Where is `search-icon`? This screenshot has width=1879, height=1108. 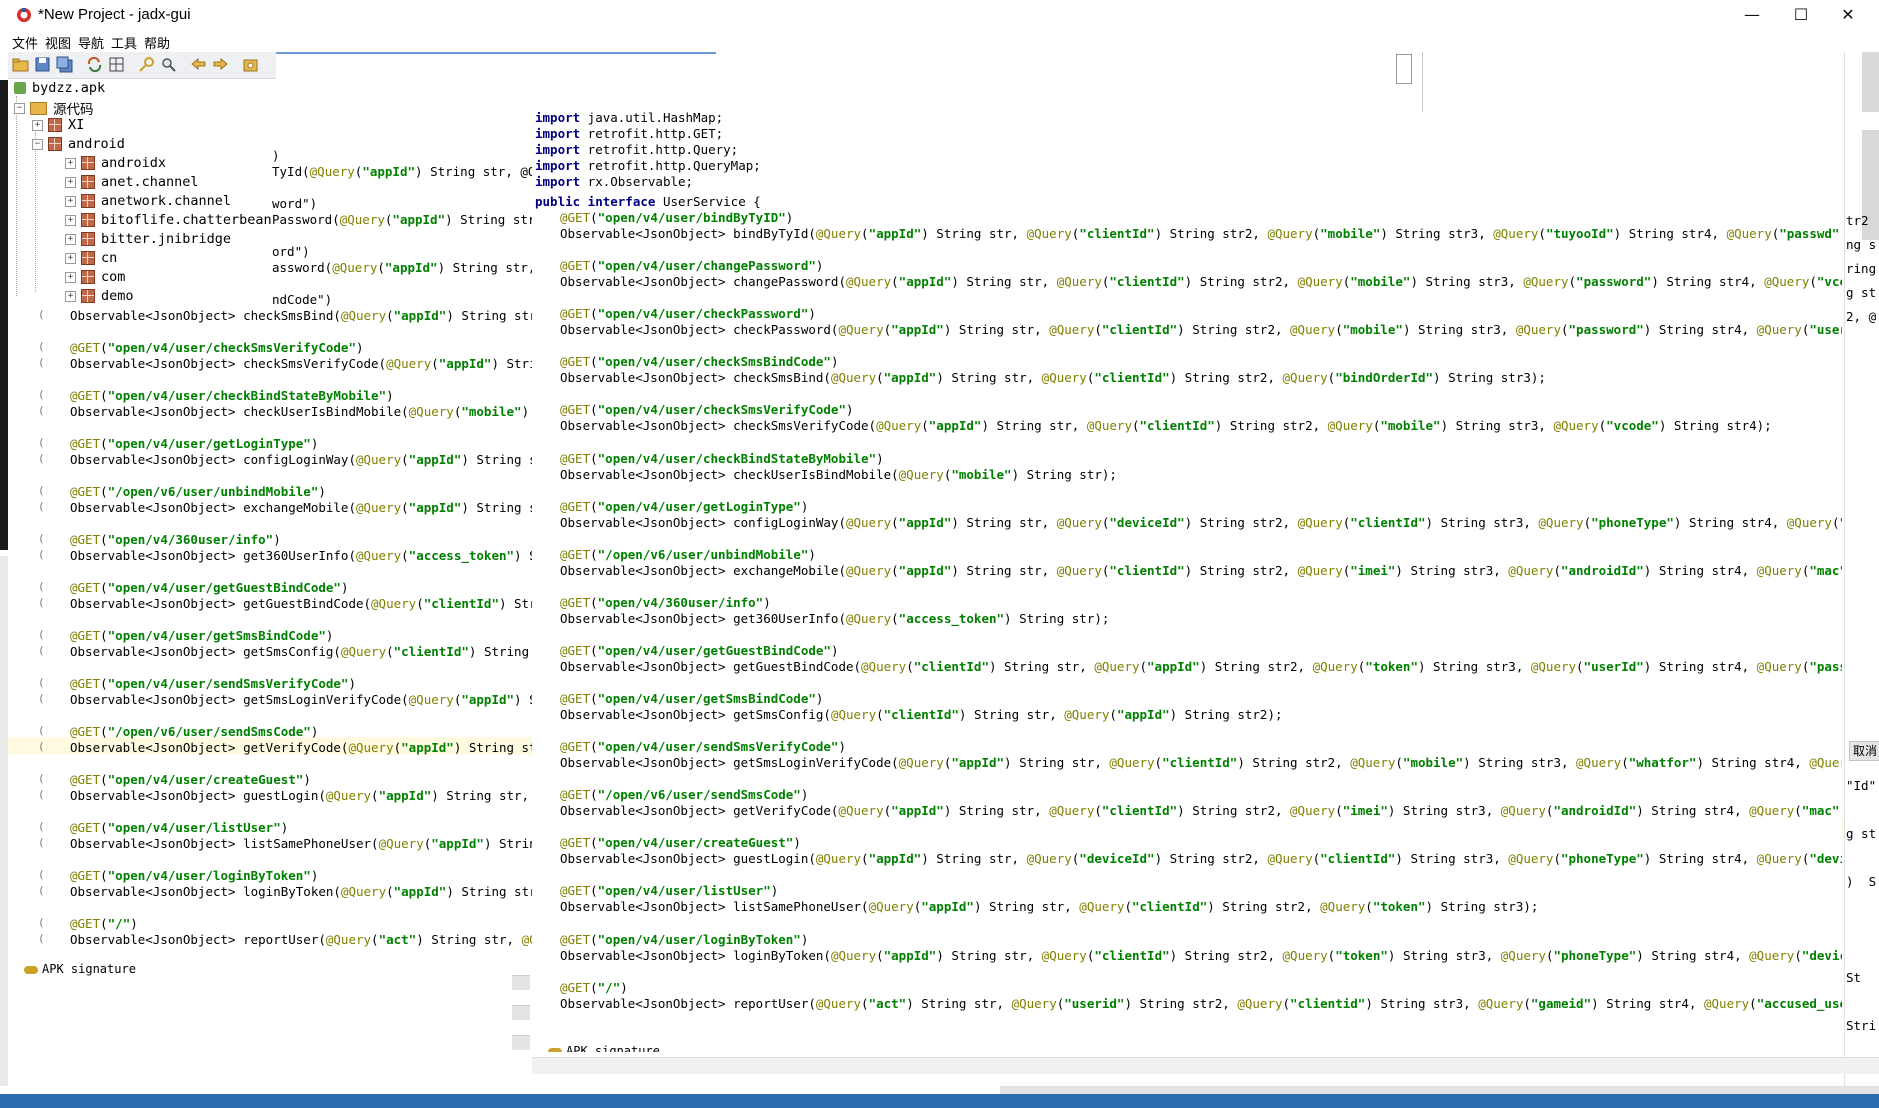 search-icon is located at coordinates (146, 64).